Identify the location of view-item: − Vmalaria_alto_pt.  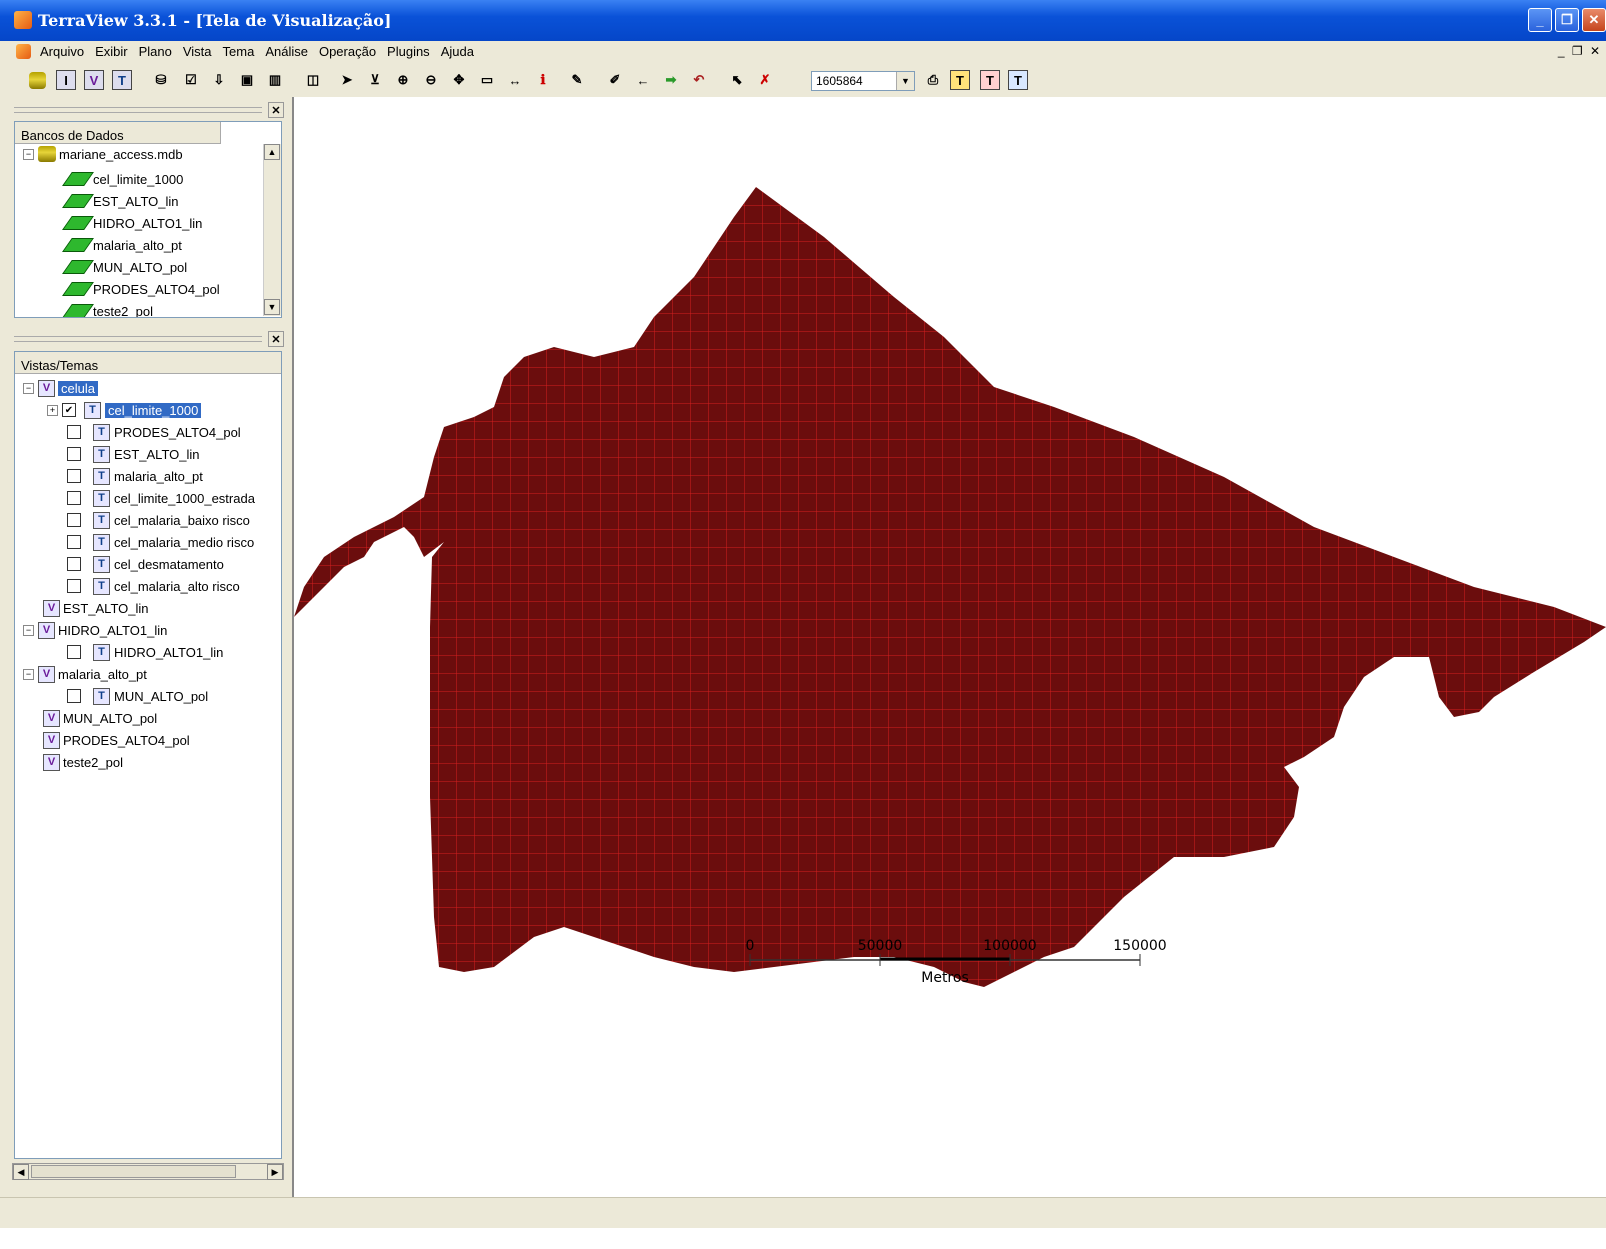
(85, 674).